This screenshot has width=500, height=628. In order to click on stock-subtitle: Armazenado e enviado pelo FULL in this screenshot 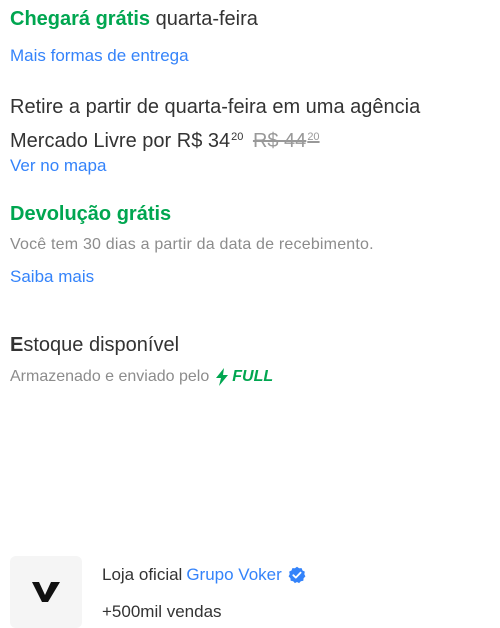, I will do `click(142, 377)`.